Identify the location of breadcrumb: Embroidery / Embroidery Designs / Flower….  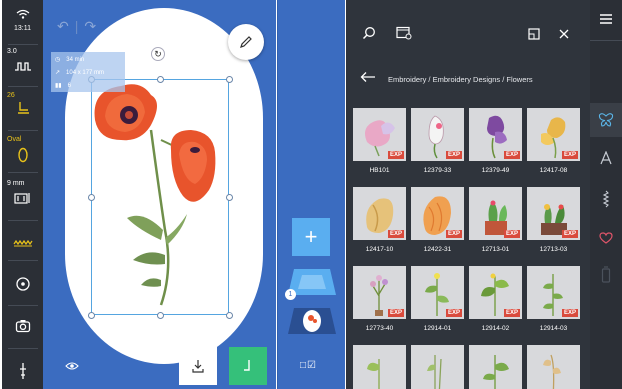
(460, 79).